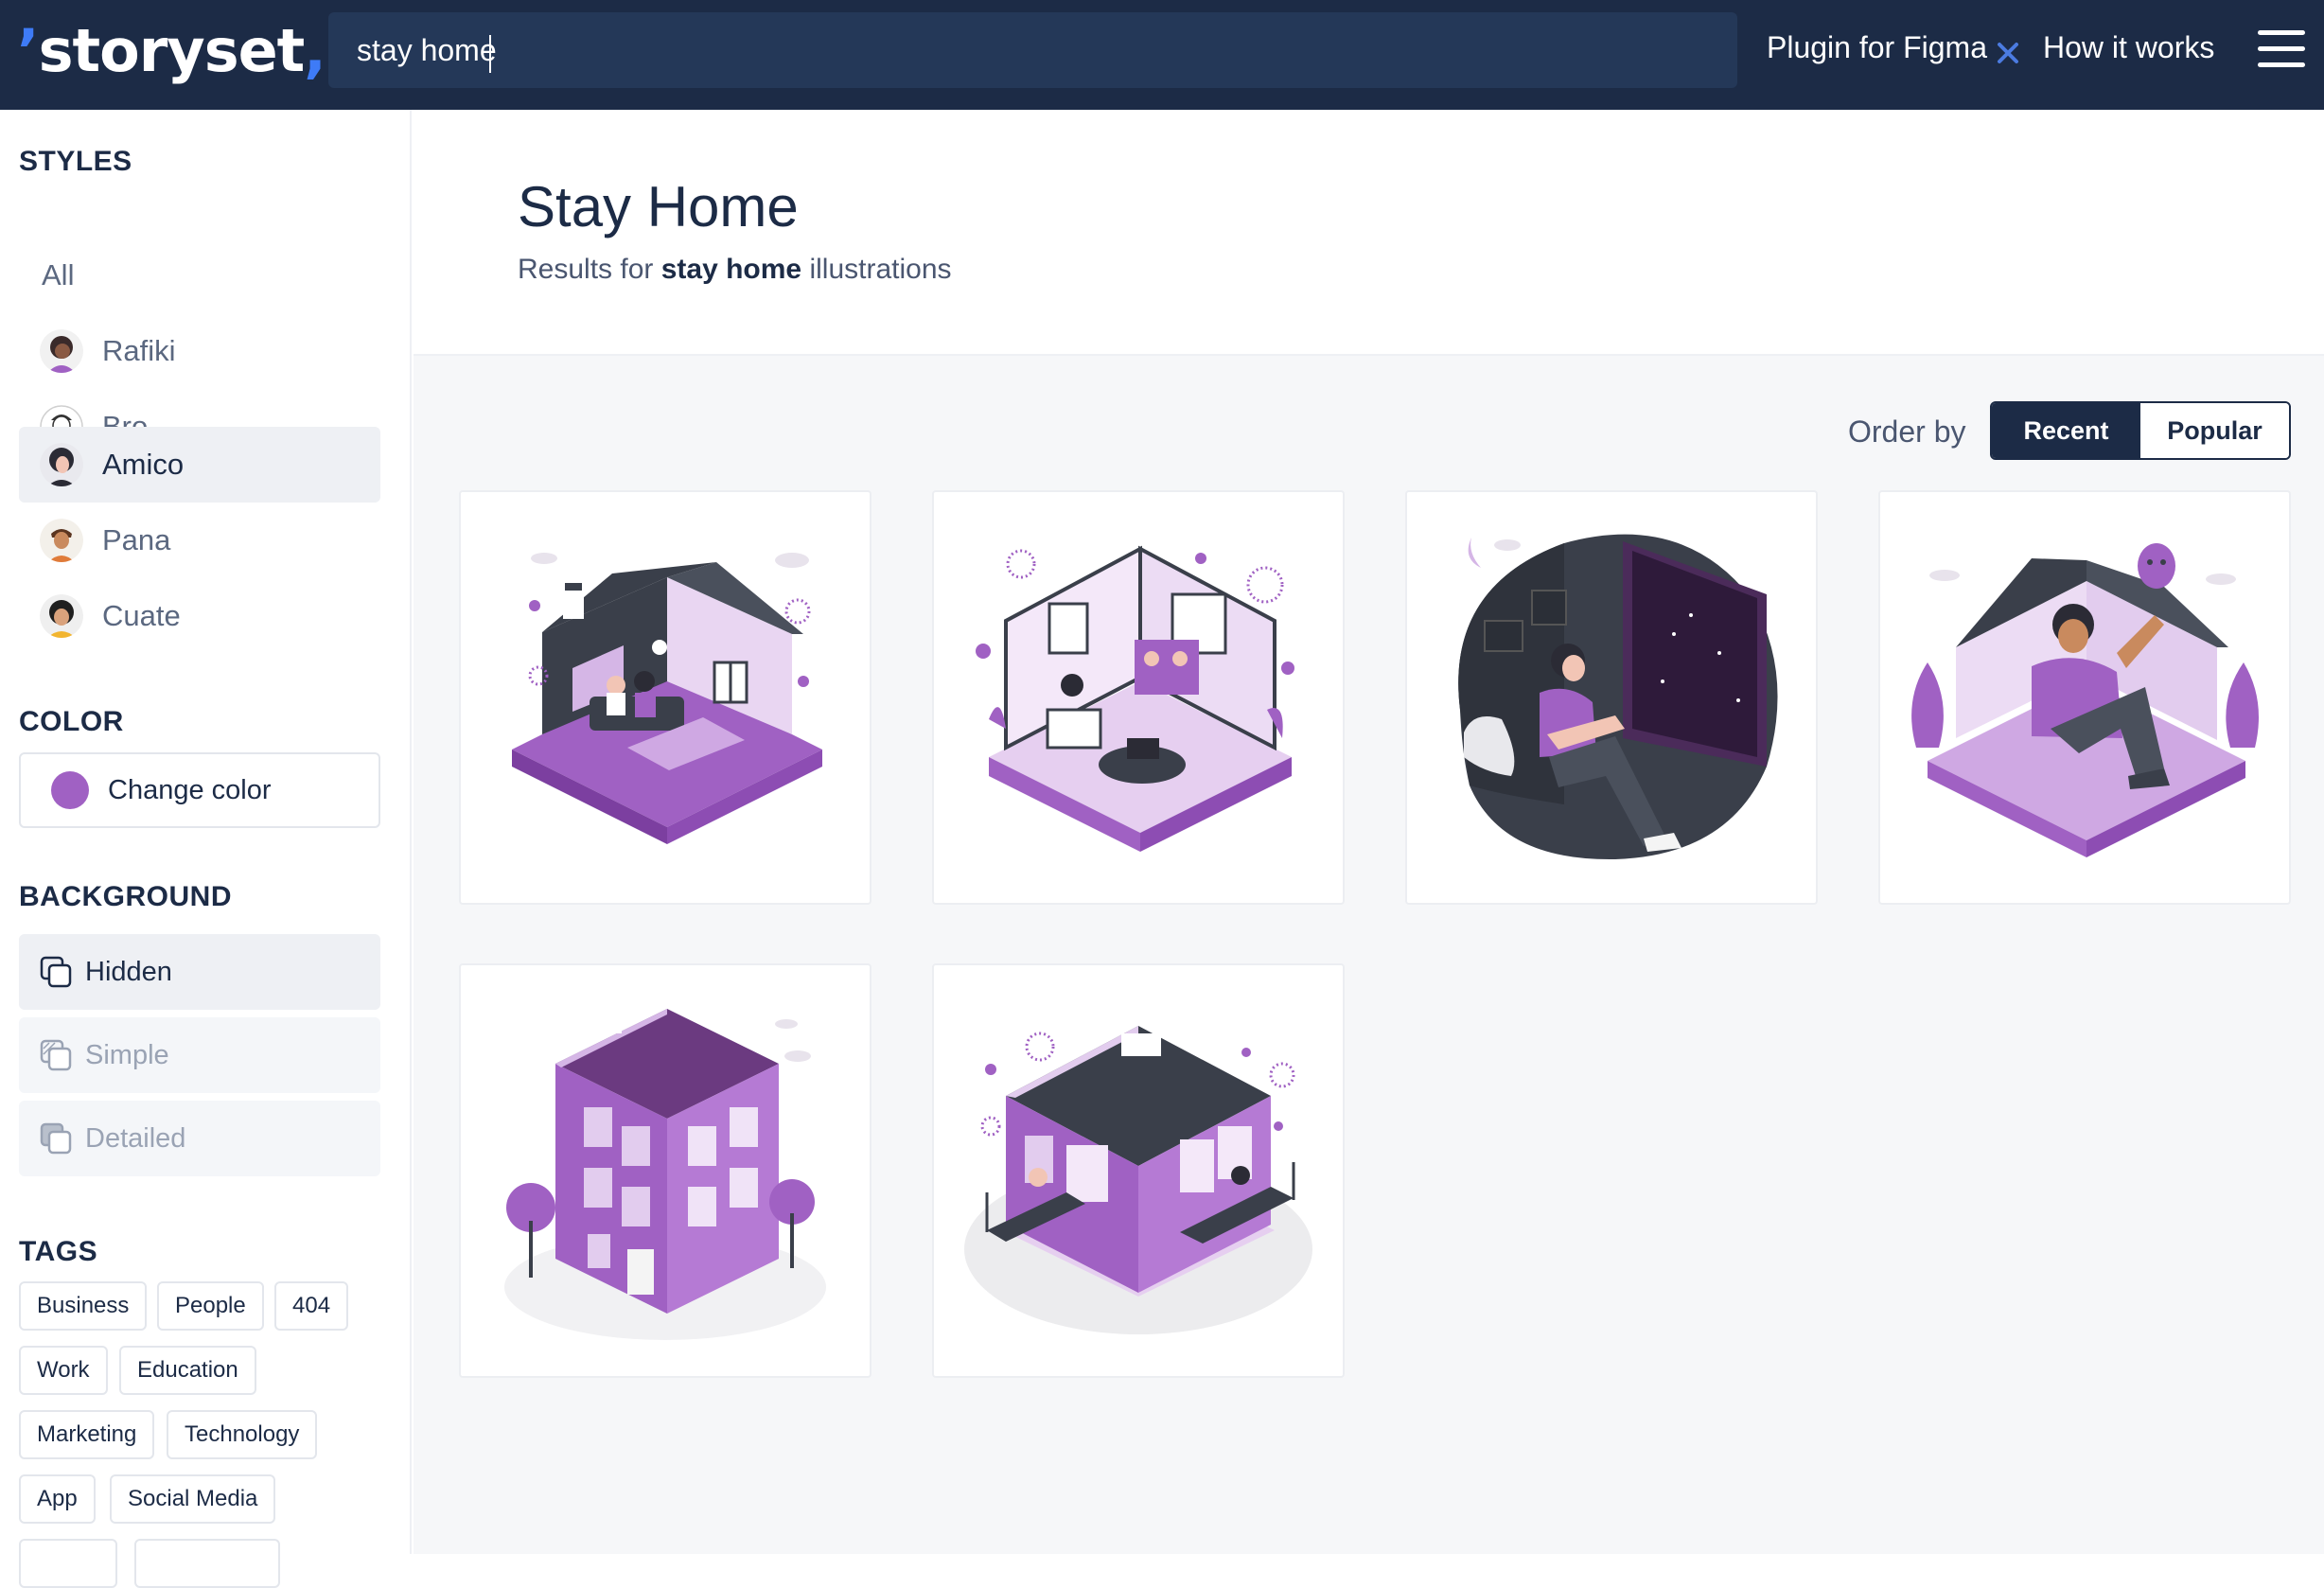 The image size is (2324, 1588). I want to click on styles-heading: STYLES, so click(75, 161).